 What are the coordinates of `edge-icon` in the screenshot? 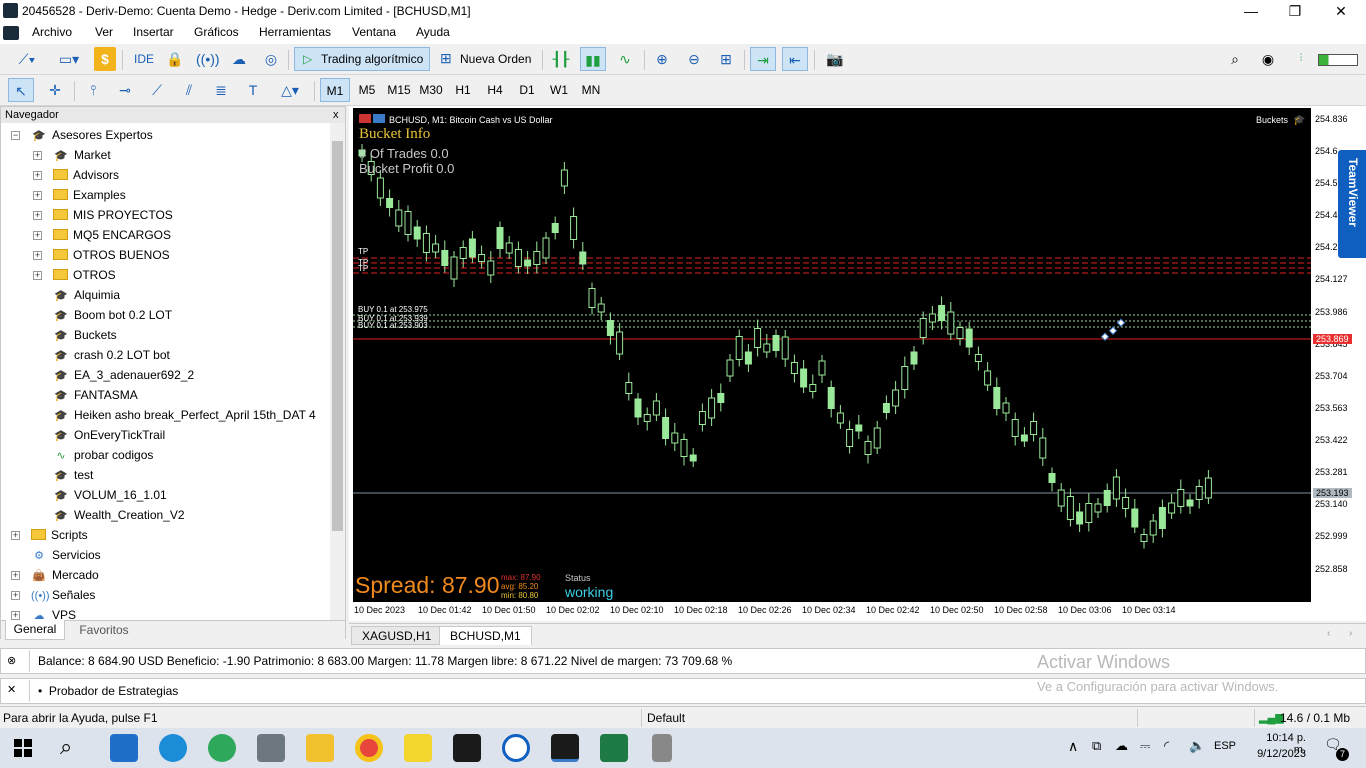 It's located at (222, 748).